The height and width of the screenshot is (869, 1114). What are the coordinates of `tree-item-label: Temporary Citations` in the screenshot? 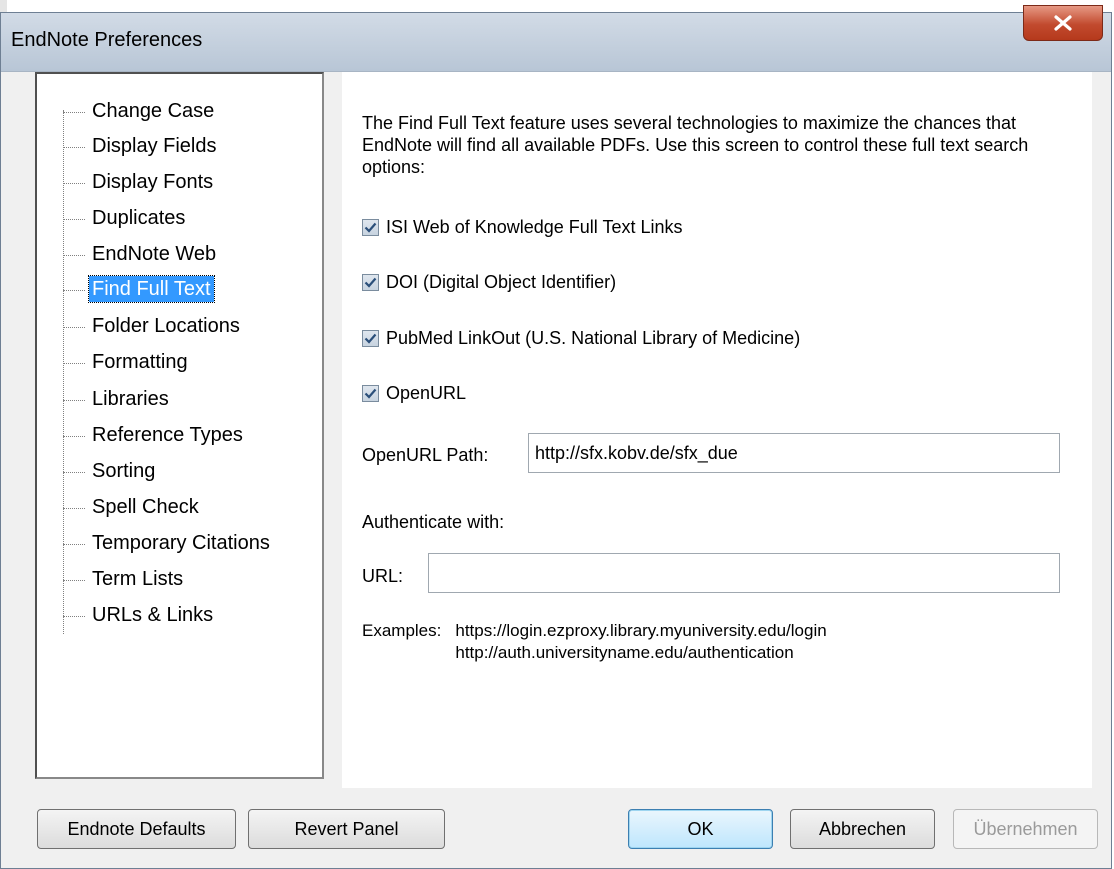 It's located at (181, 543).